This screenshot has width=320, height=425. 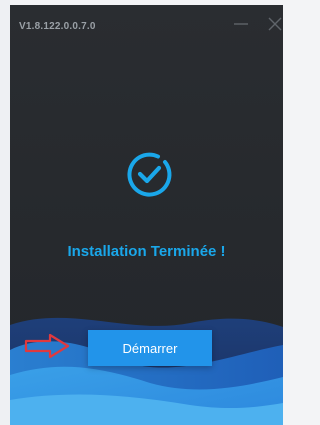 What do you see at coordinates (57, 26) in the screenshot?
I see `version-label: V1.8.122.0.0.7.0` at bounding box center [57, 26].